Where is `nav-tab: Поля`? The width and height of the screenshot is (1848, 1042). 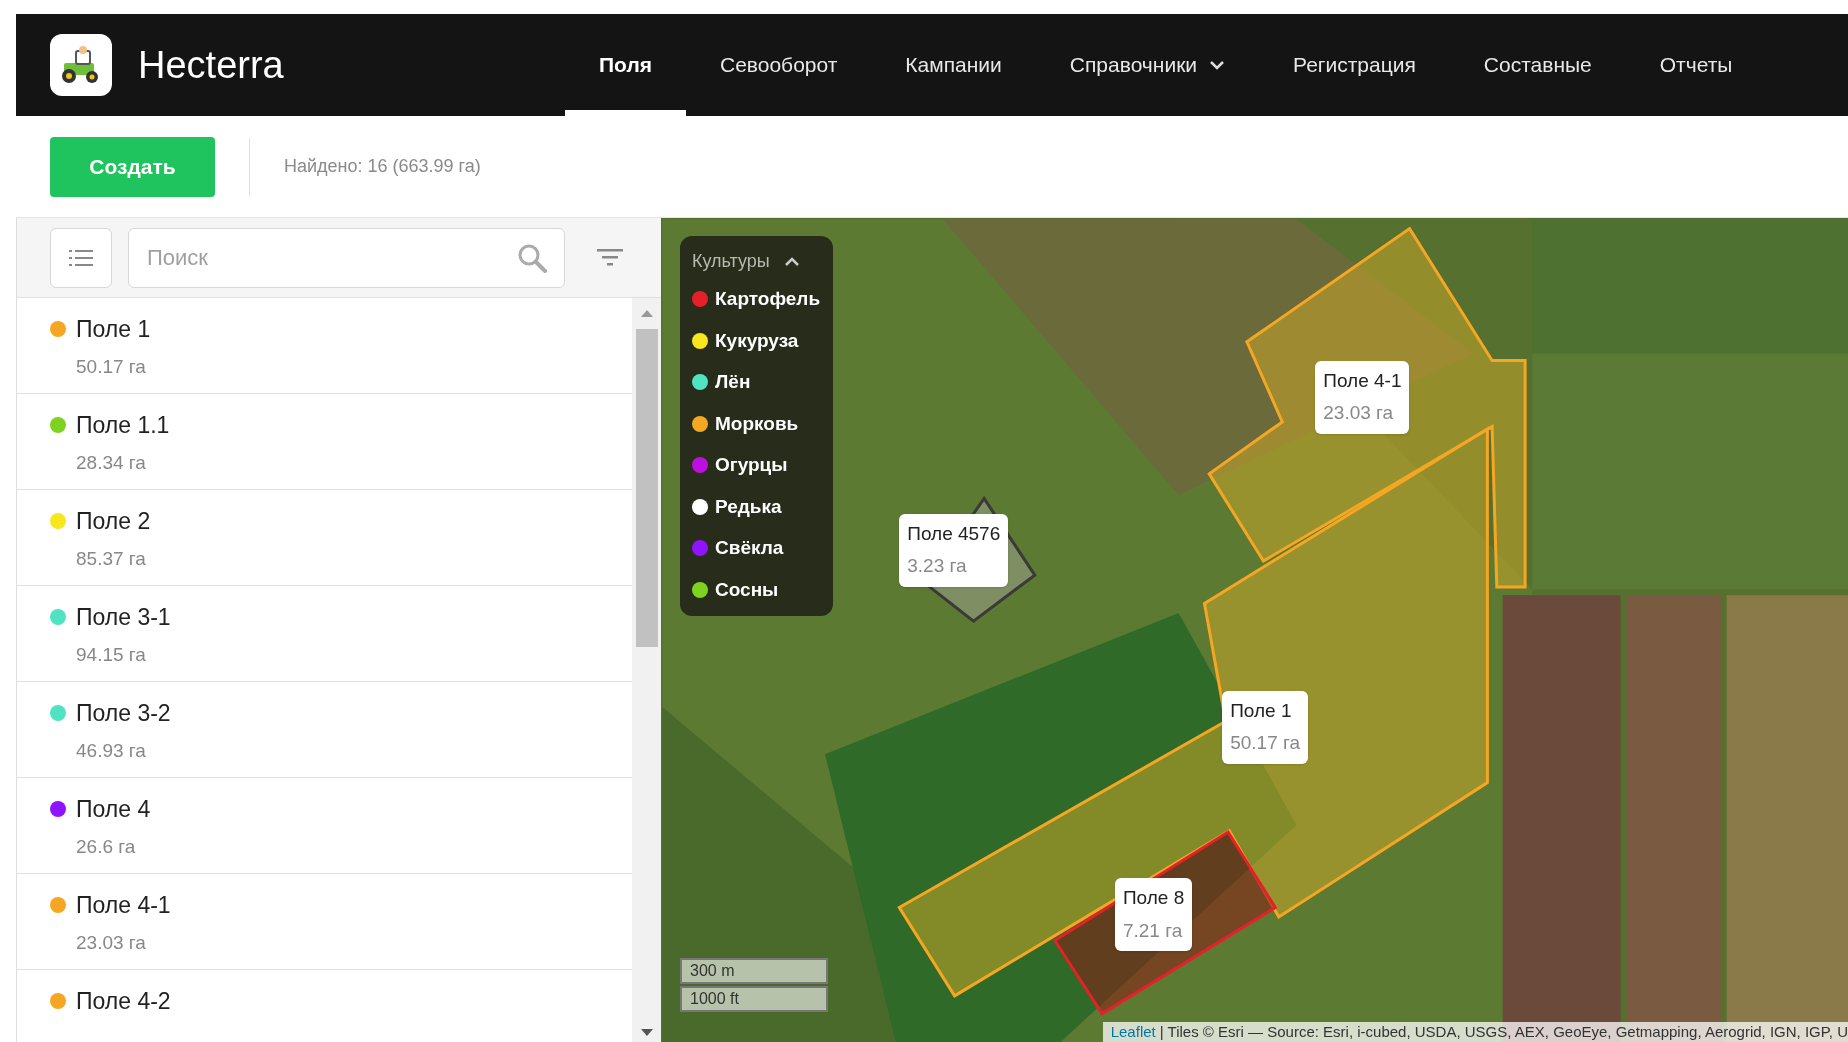 nav-tab: Поля is located at coordinates (625, 65).